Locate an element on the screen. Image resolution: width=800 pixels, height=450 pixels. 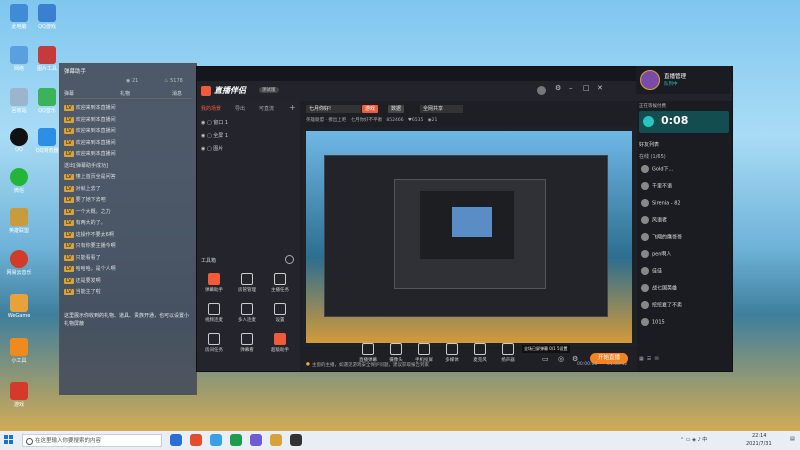
friend-item: pen啊人 is located at coordinates (684, 255).